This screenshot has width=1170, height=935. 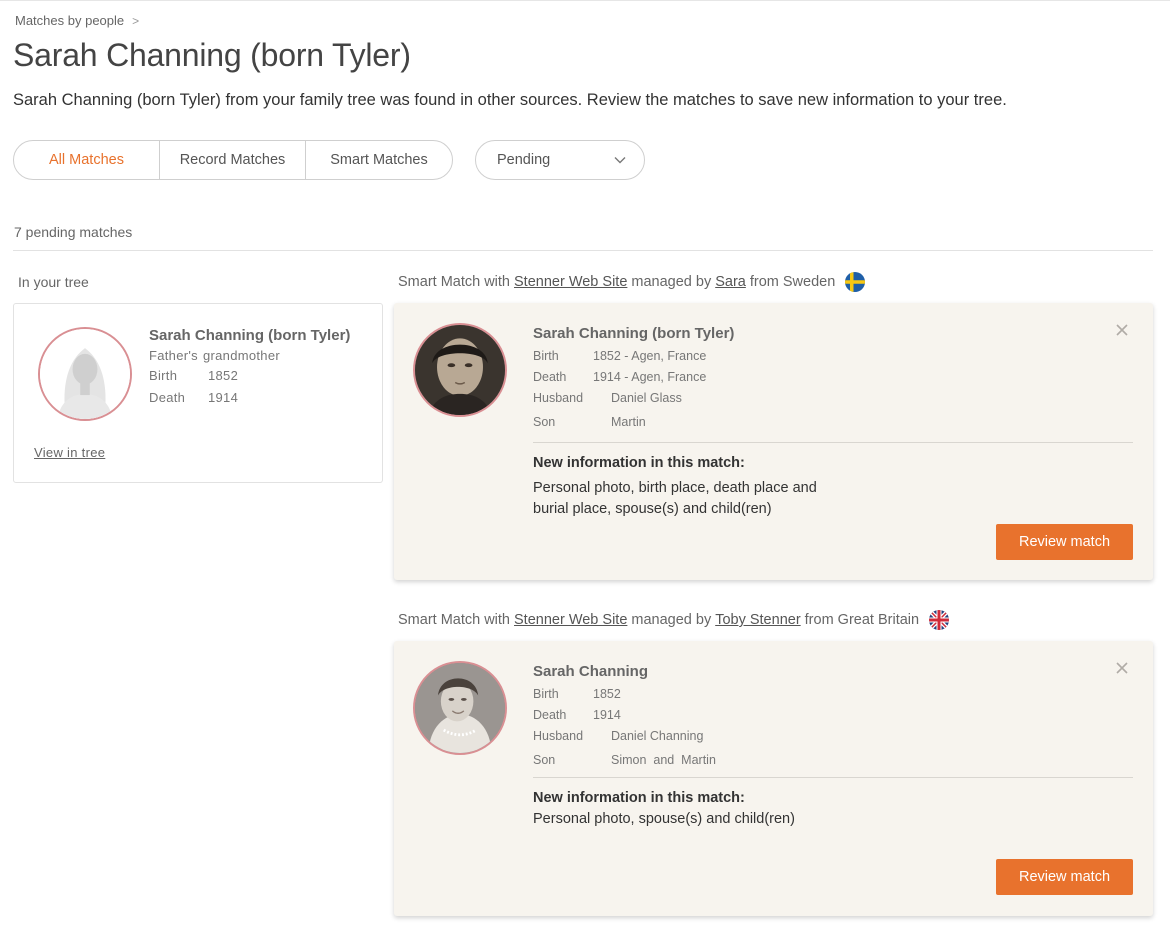 I want to click on new-info-line: burial place, spouse(s) and child(ren), so click(x=652, y=509).